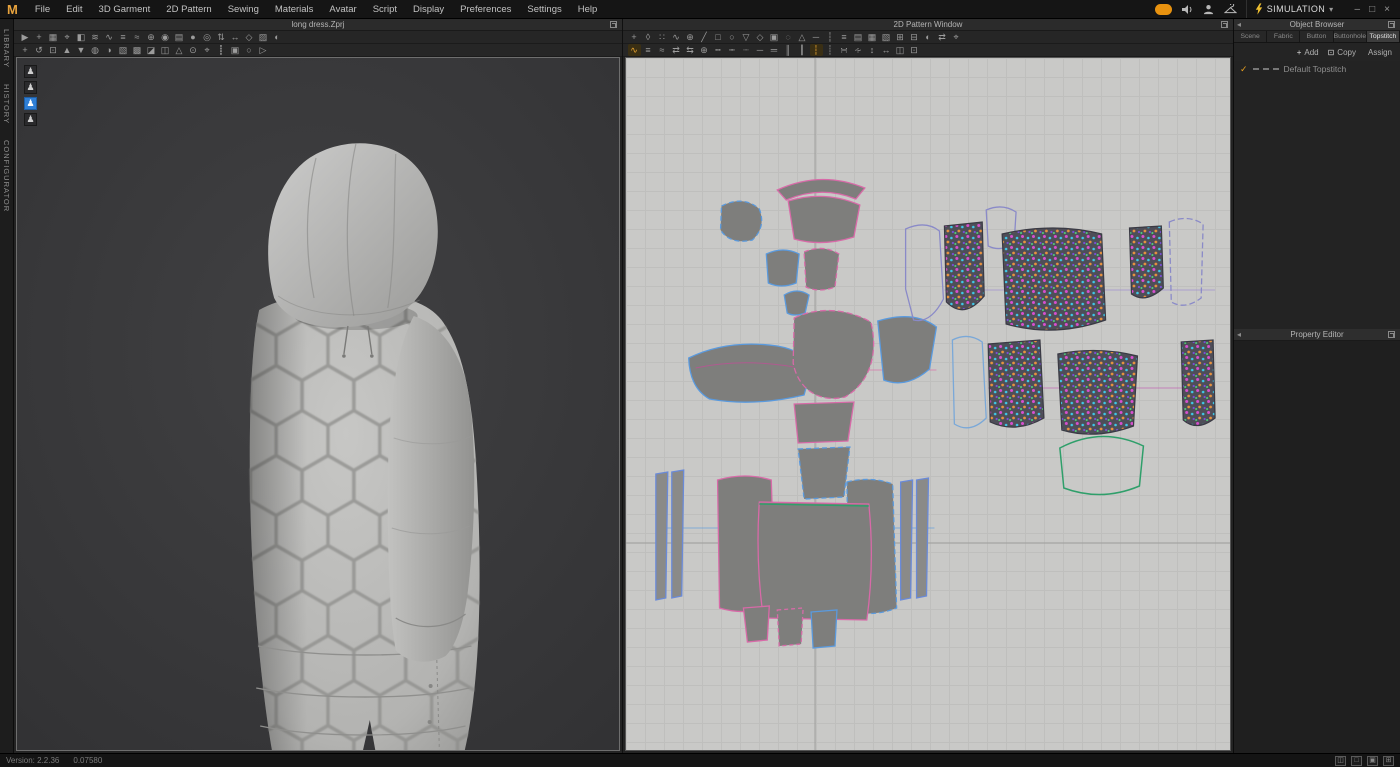 The width and height of the screenshot is (1400, 767). What do you see at coordinates (588, 9) in the screenshot?
I see `menu-help: Help` at bounding box center [588, 9].